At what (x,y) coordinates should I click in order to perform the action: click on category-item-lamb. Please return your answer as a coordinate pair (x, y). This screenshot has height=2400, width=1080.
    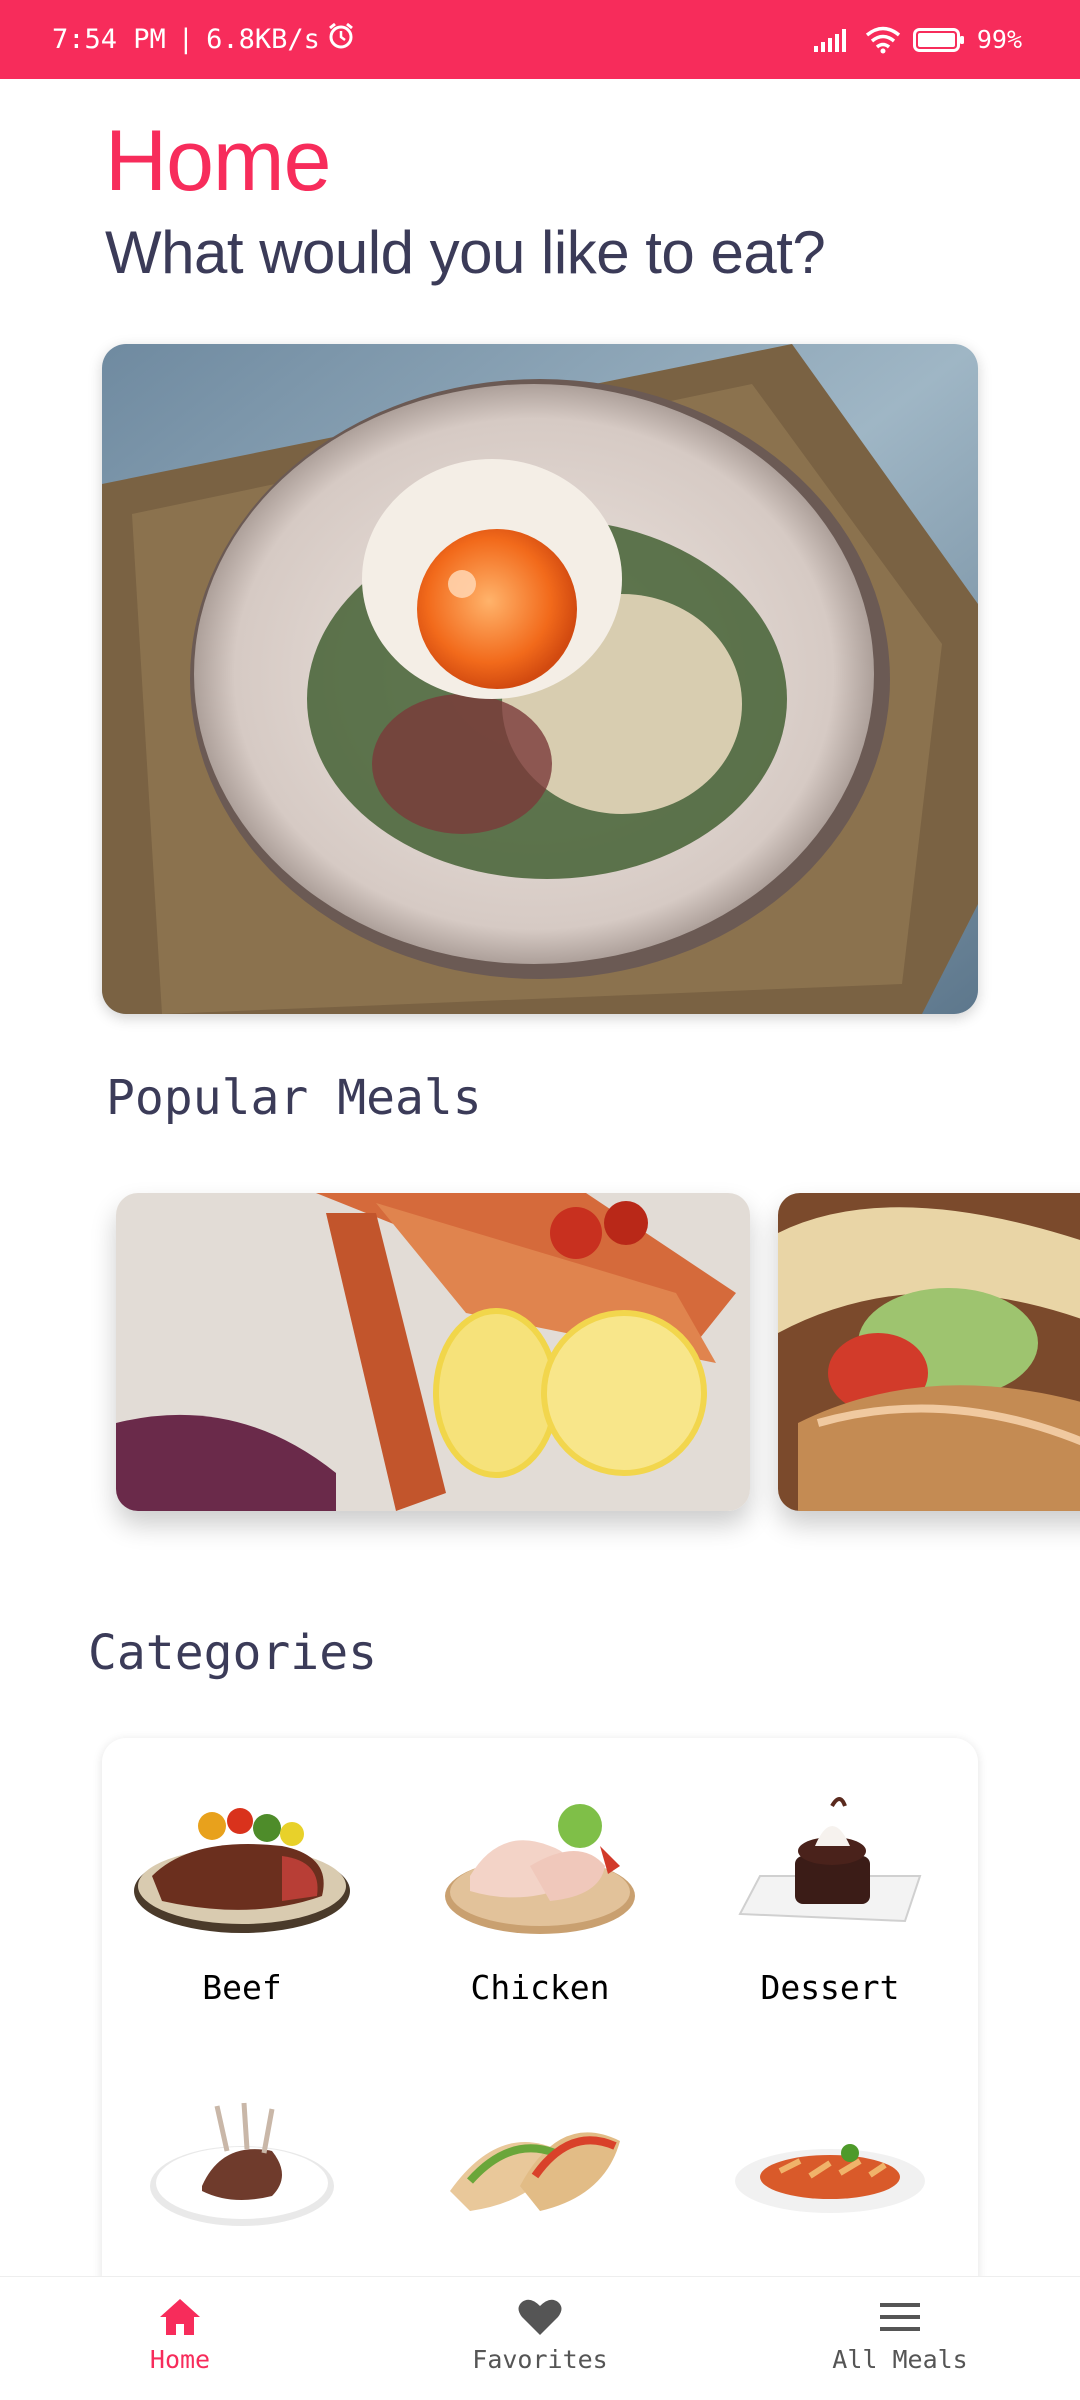
    Looking at the image, I should click on (242, 2177).